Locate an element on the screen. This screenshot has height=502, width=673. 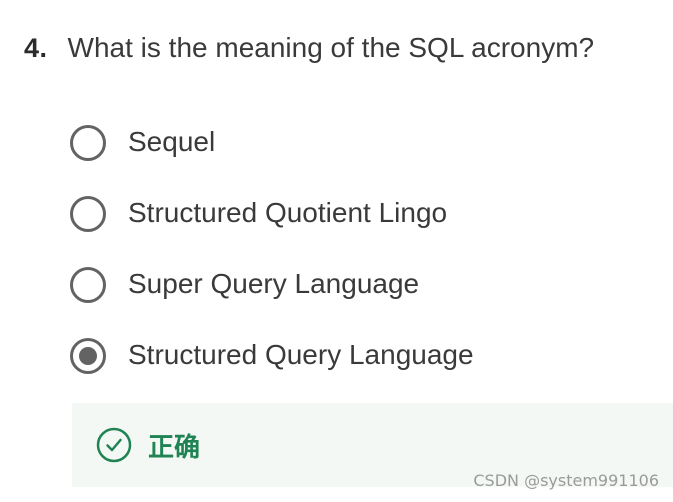
radio-button-selected is located at coordinates (88, 356).